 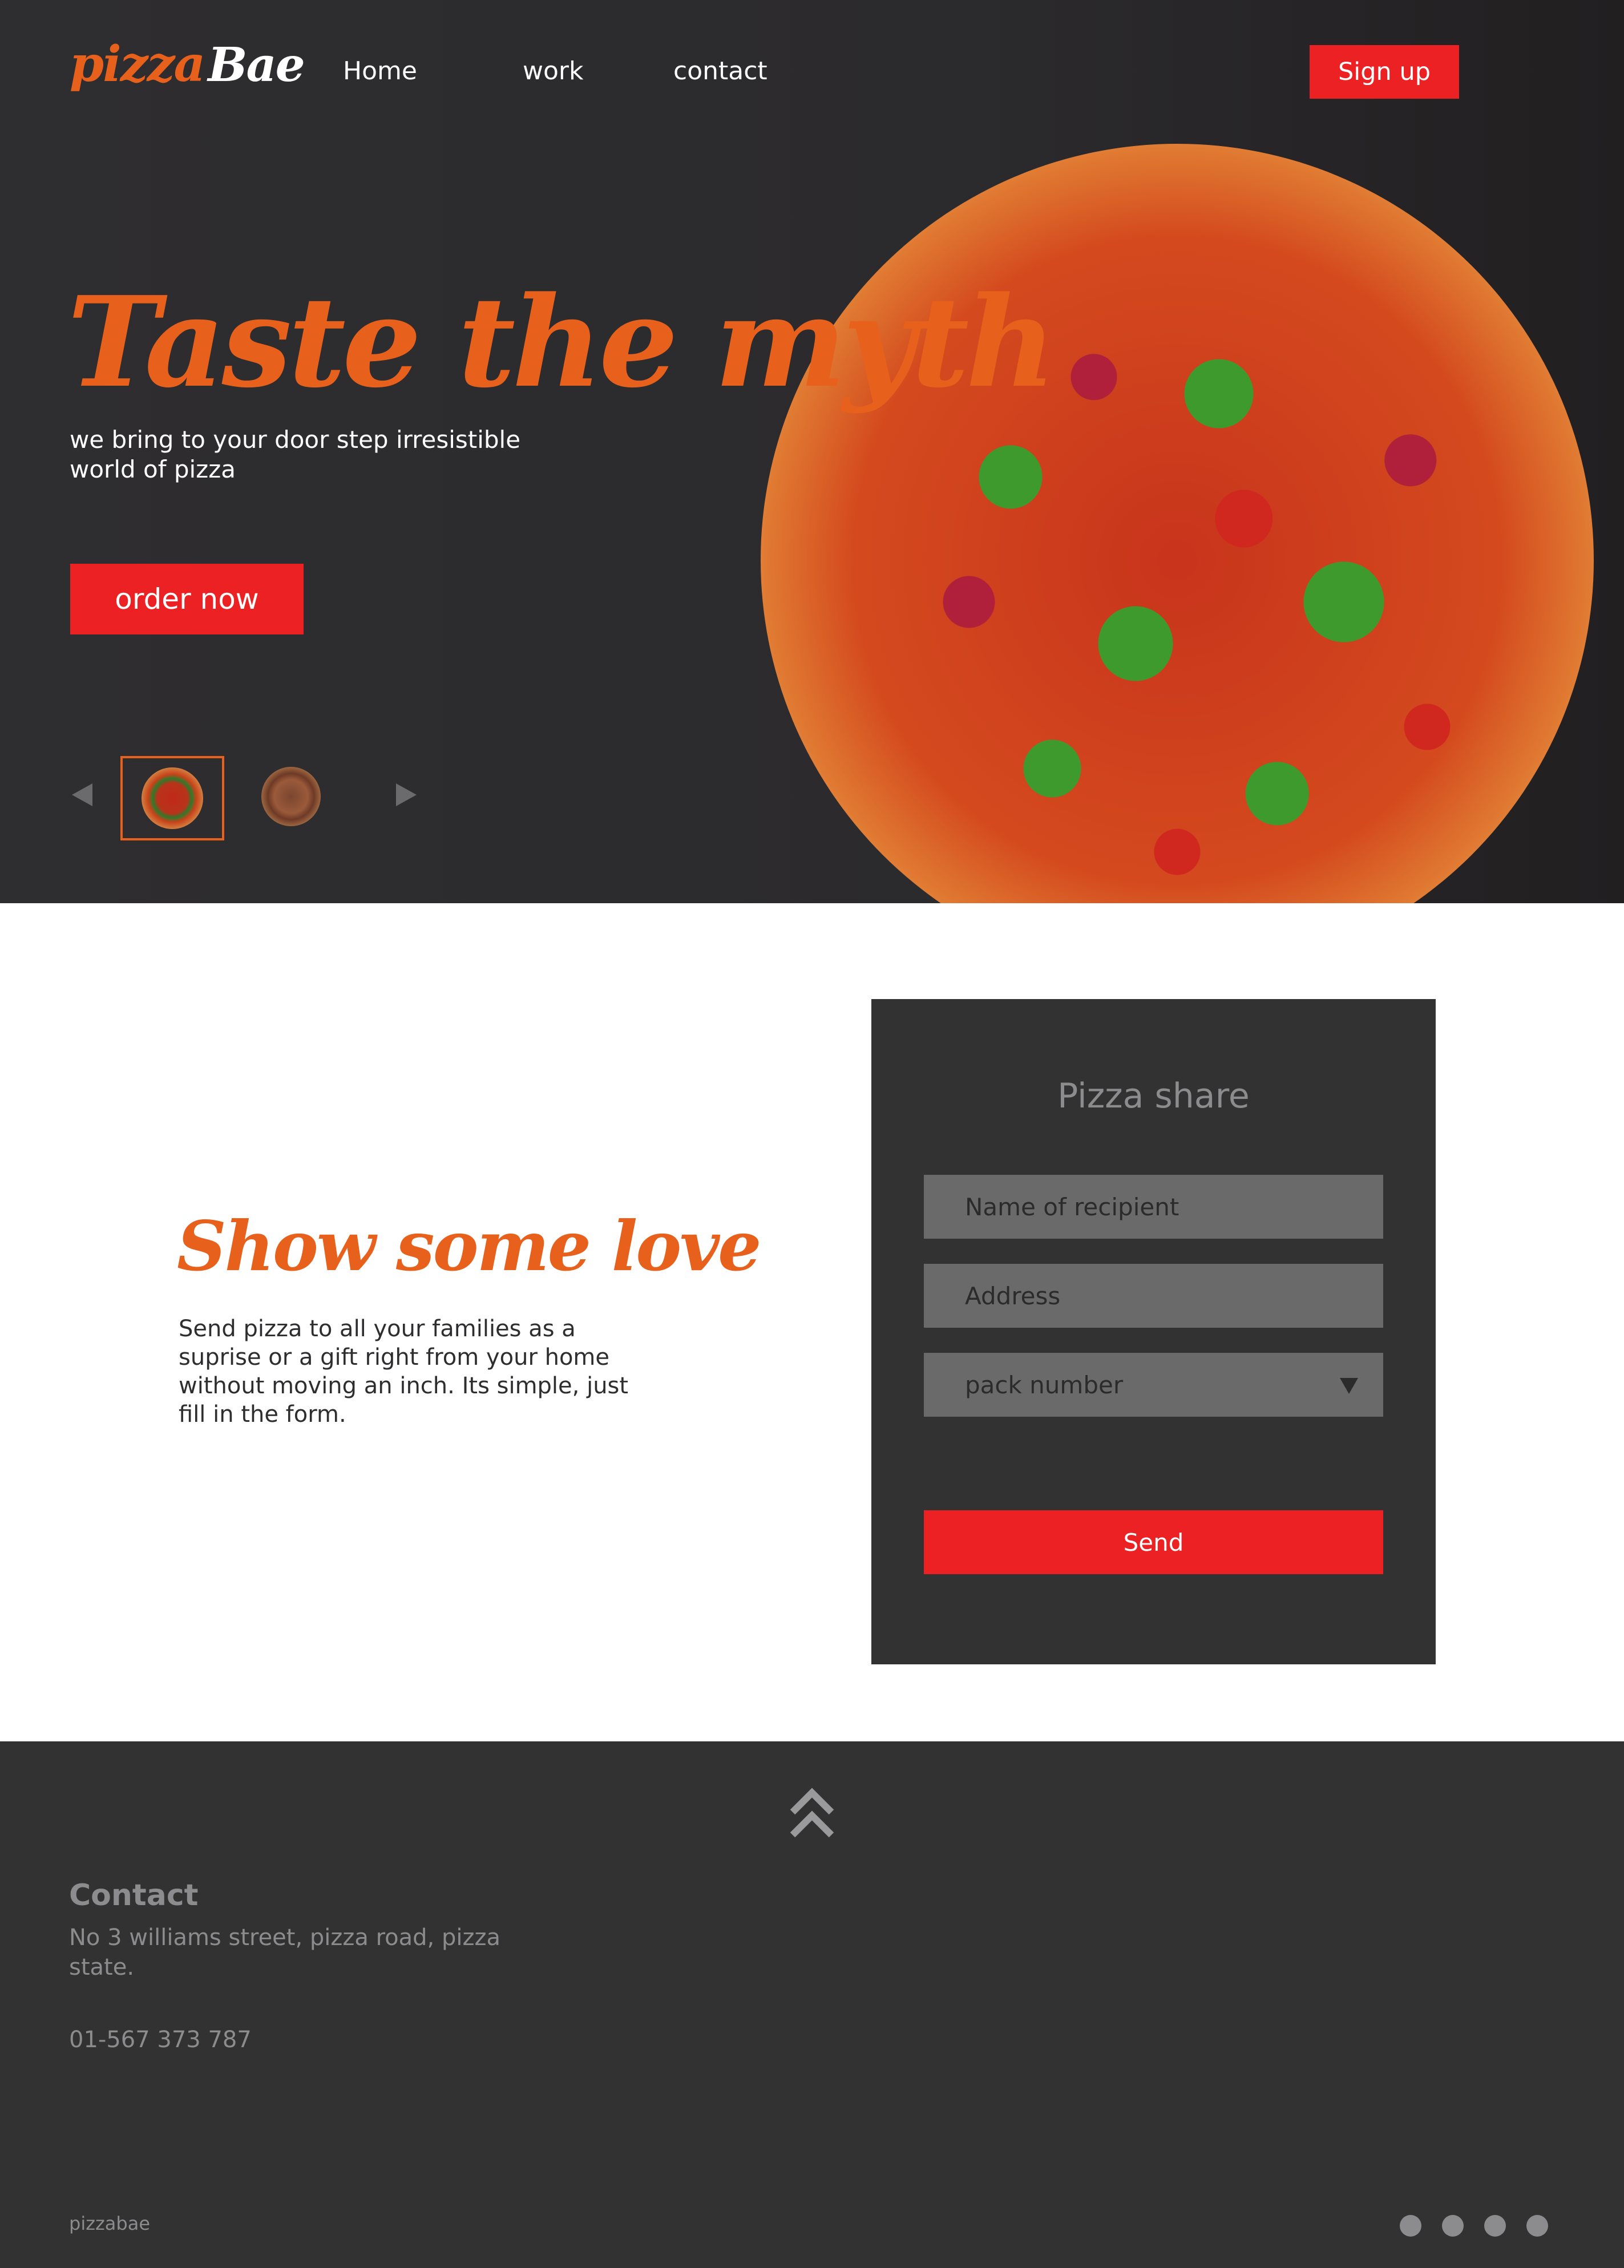 I want to click on footer-brand: pizzabae, so click(x=110, y=2223).